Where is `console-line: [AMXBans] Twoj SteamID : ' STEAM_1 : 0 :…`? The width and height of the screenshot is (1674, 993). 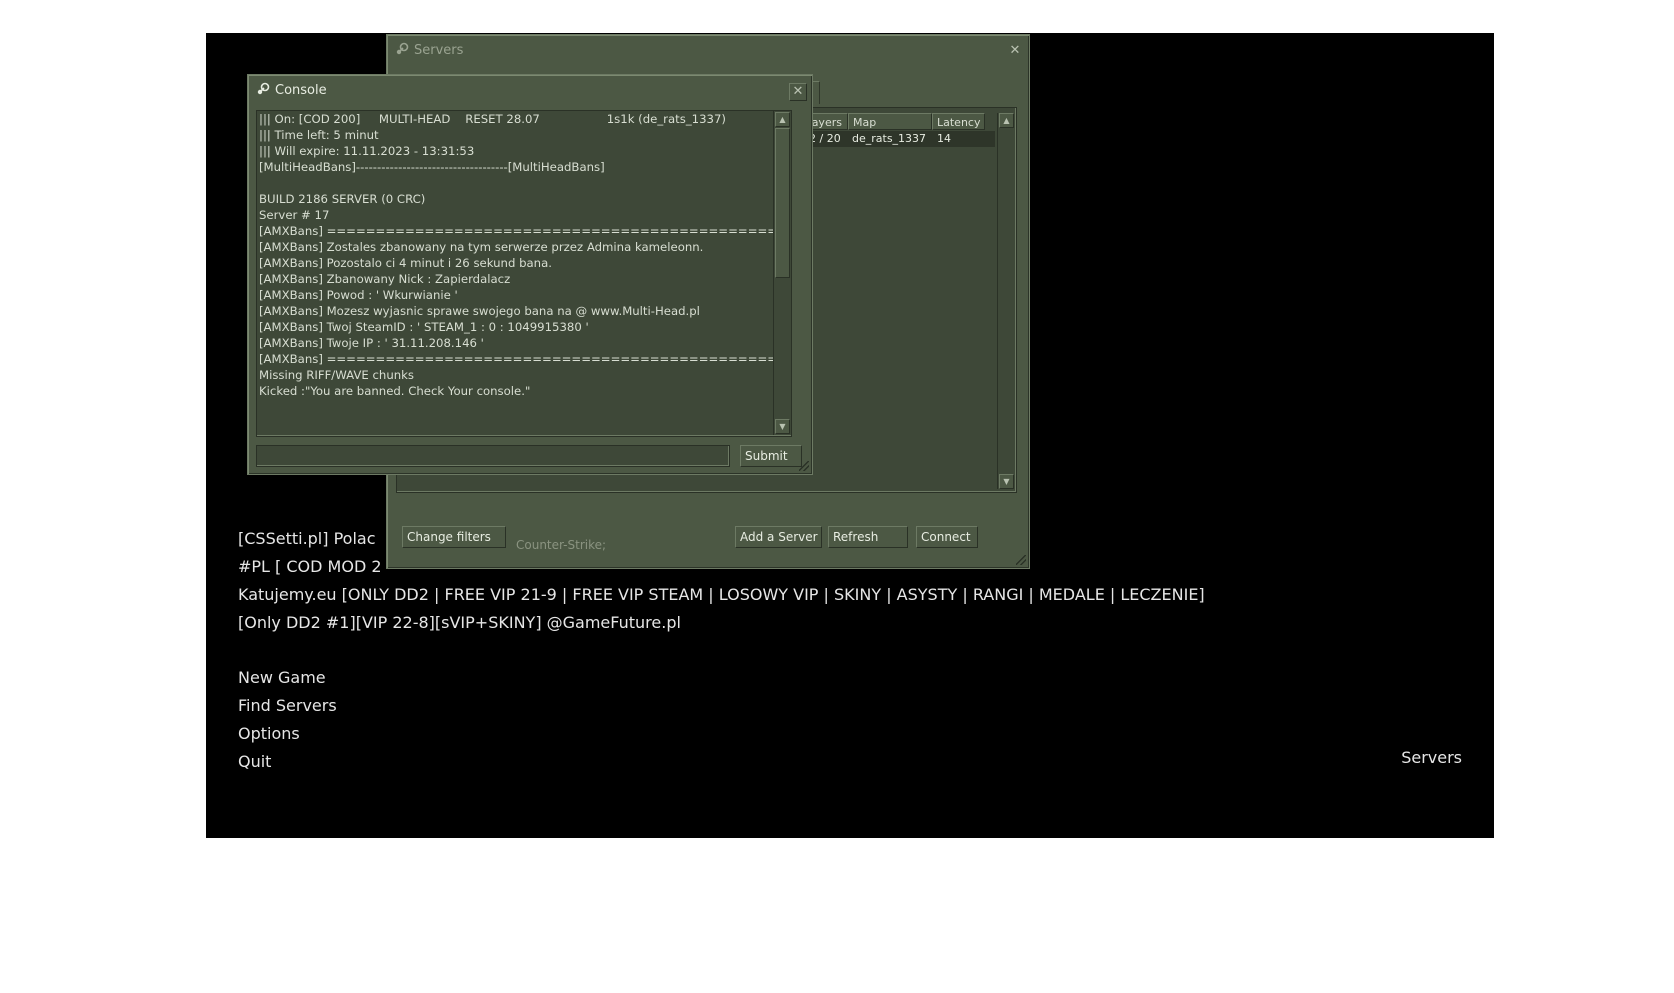 console-line: [AMXBans] Twoj SteamID : ' STEAM_1 : 0 :… is located at coordinates (424, 327).